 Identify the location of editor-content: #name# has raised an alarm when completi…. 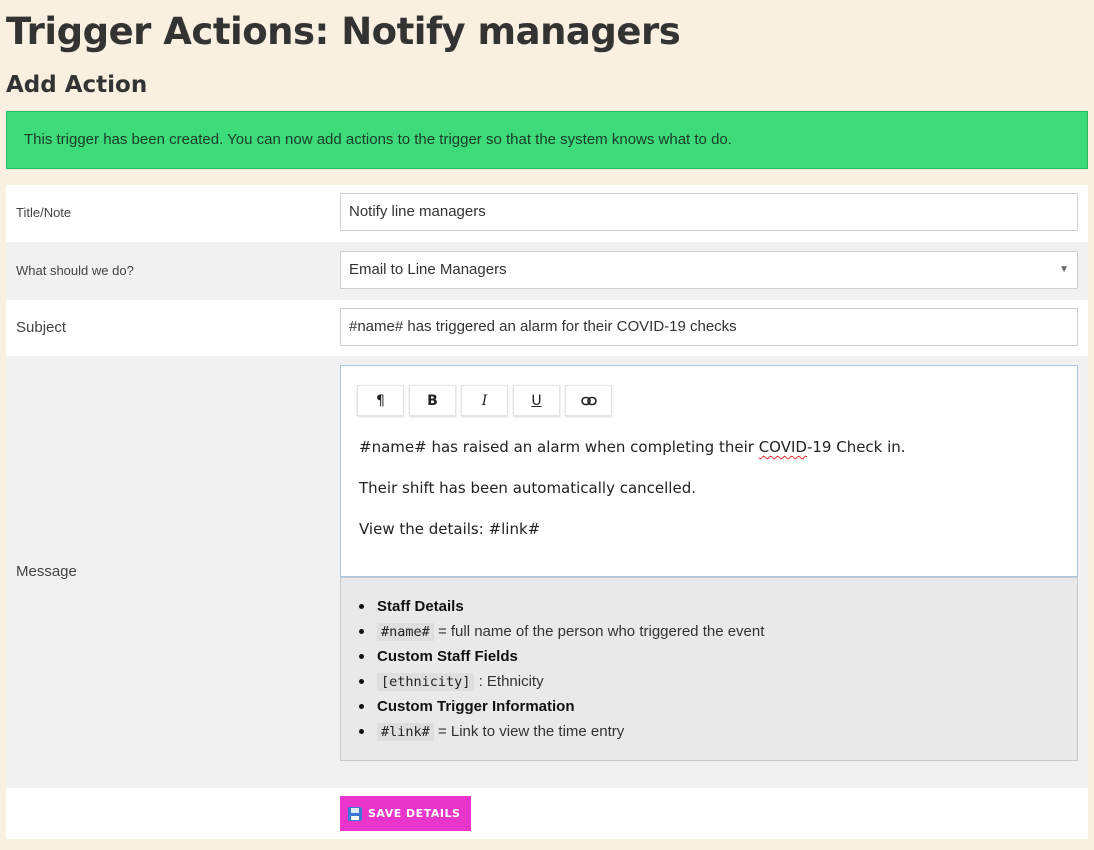
(632, 499).